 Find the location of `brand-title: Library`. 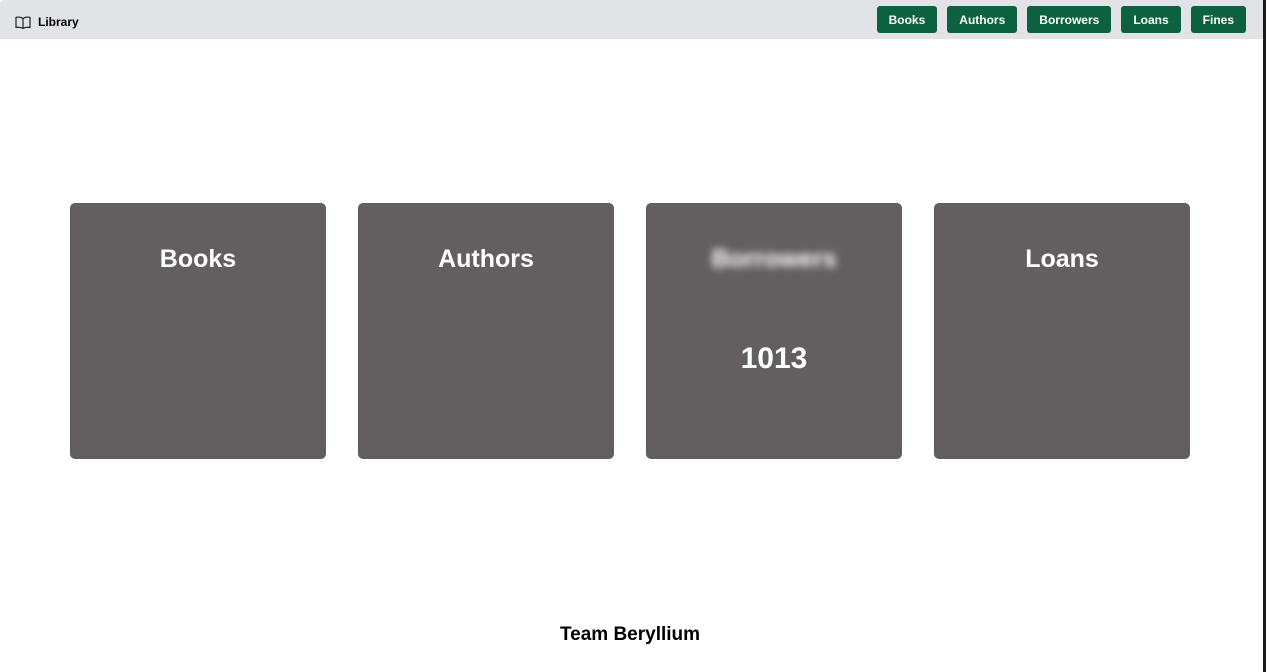

brand-title: Library is located at coordinates (58, 22).